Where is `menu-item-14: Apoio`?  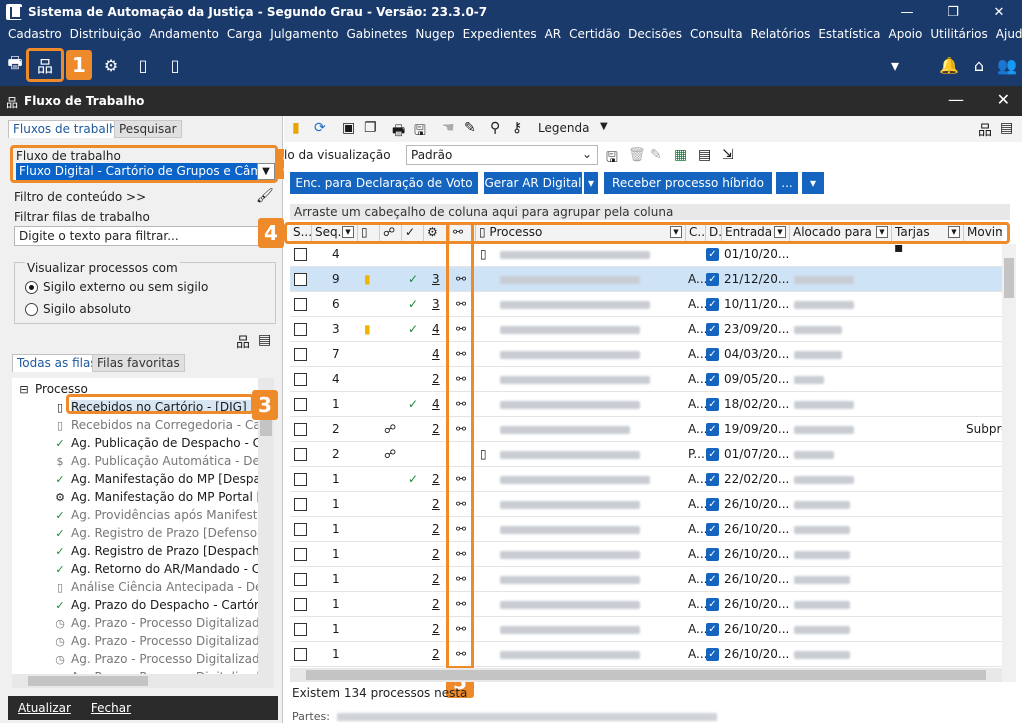
menu-item-14: Apoio is located at coordinates (906, 34).